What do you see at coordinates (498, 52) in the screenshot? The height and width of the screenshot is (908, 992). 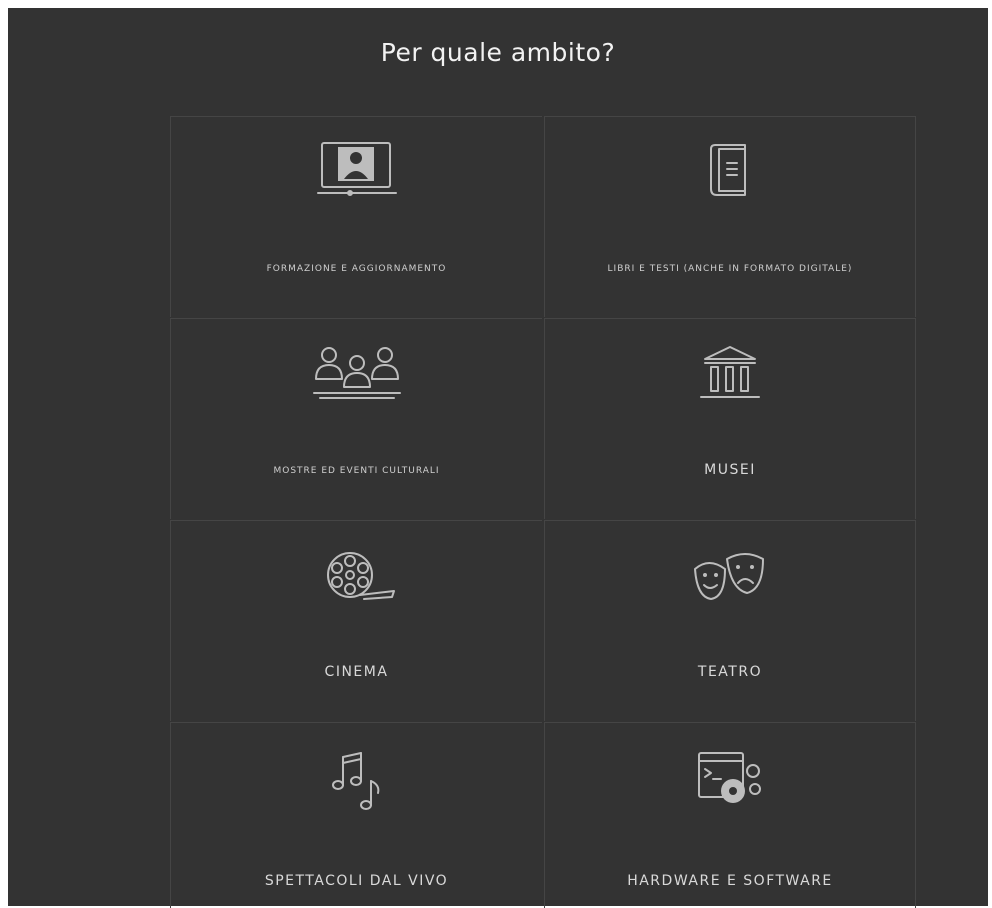 I see `page-title: Per quale ambito?` at bounding box center [498, 52].